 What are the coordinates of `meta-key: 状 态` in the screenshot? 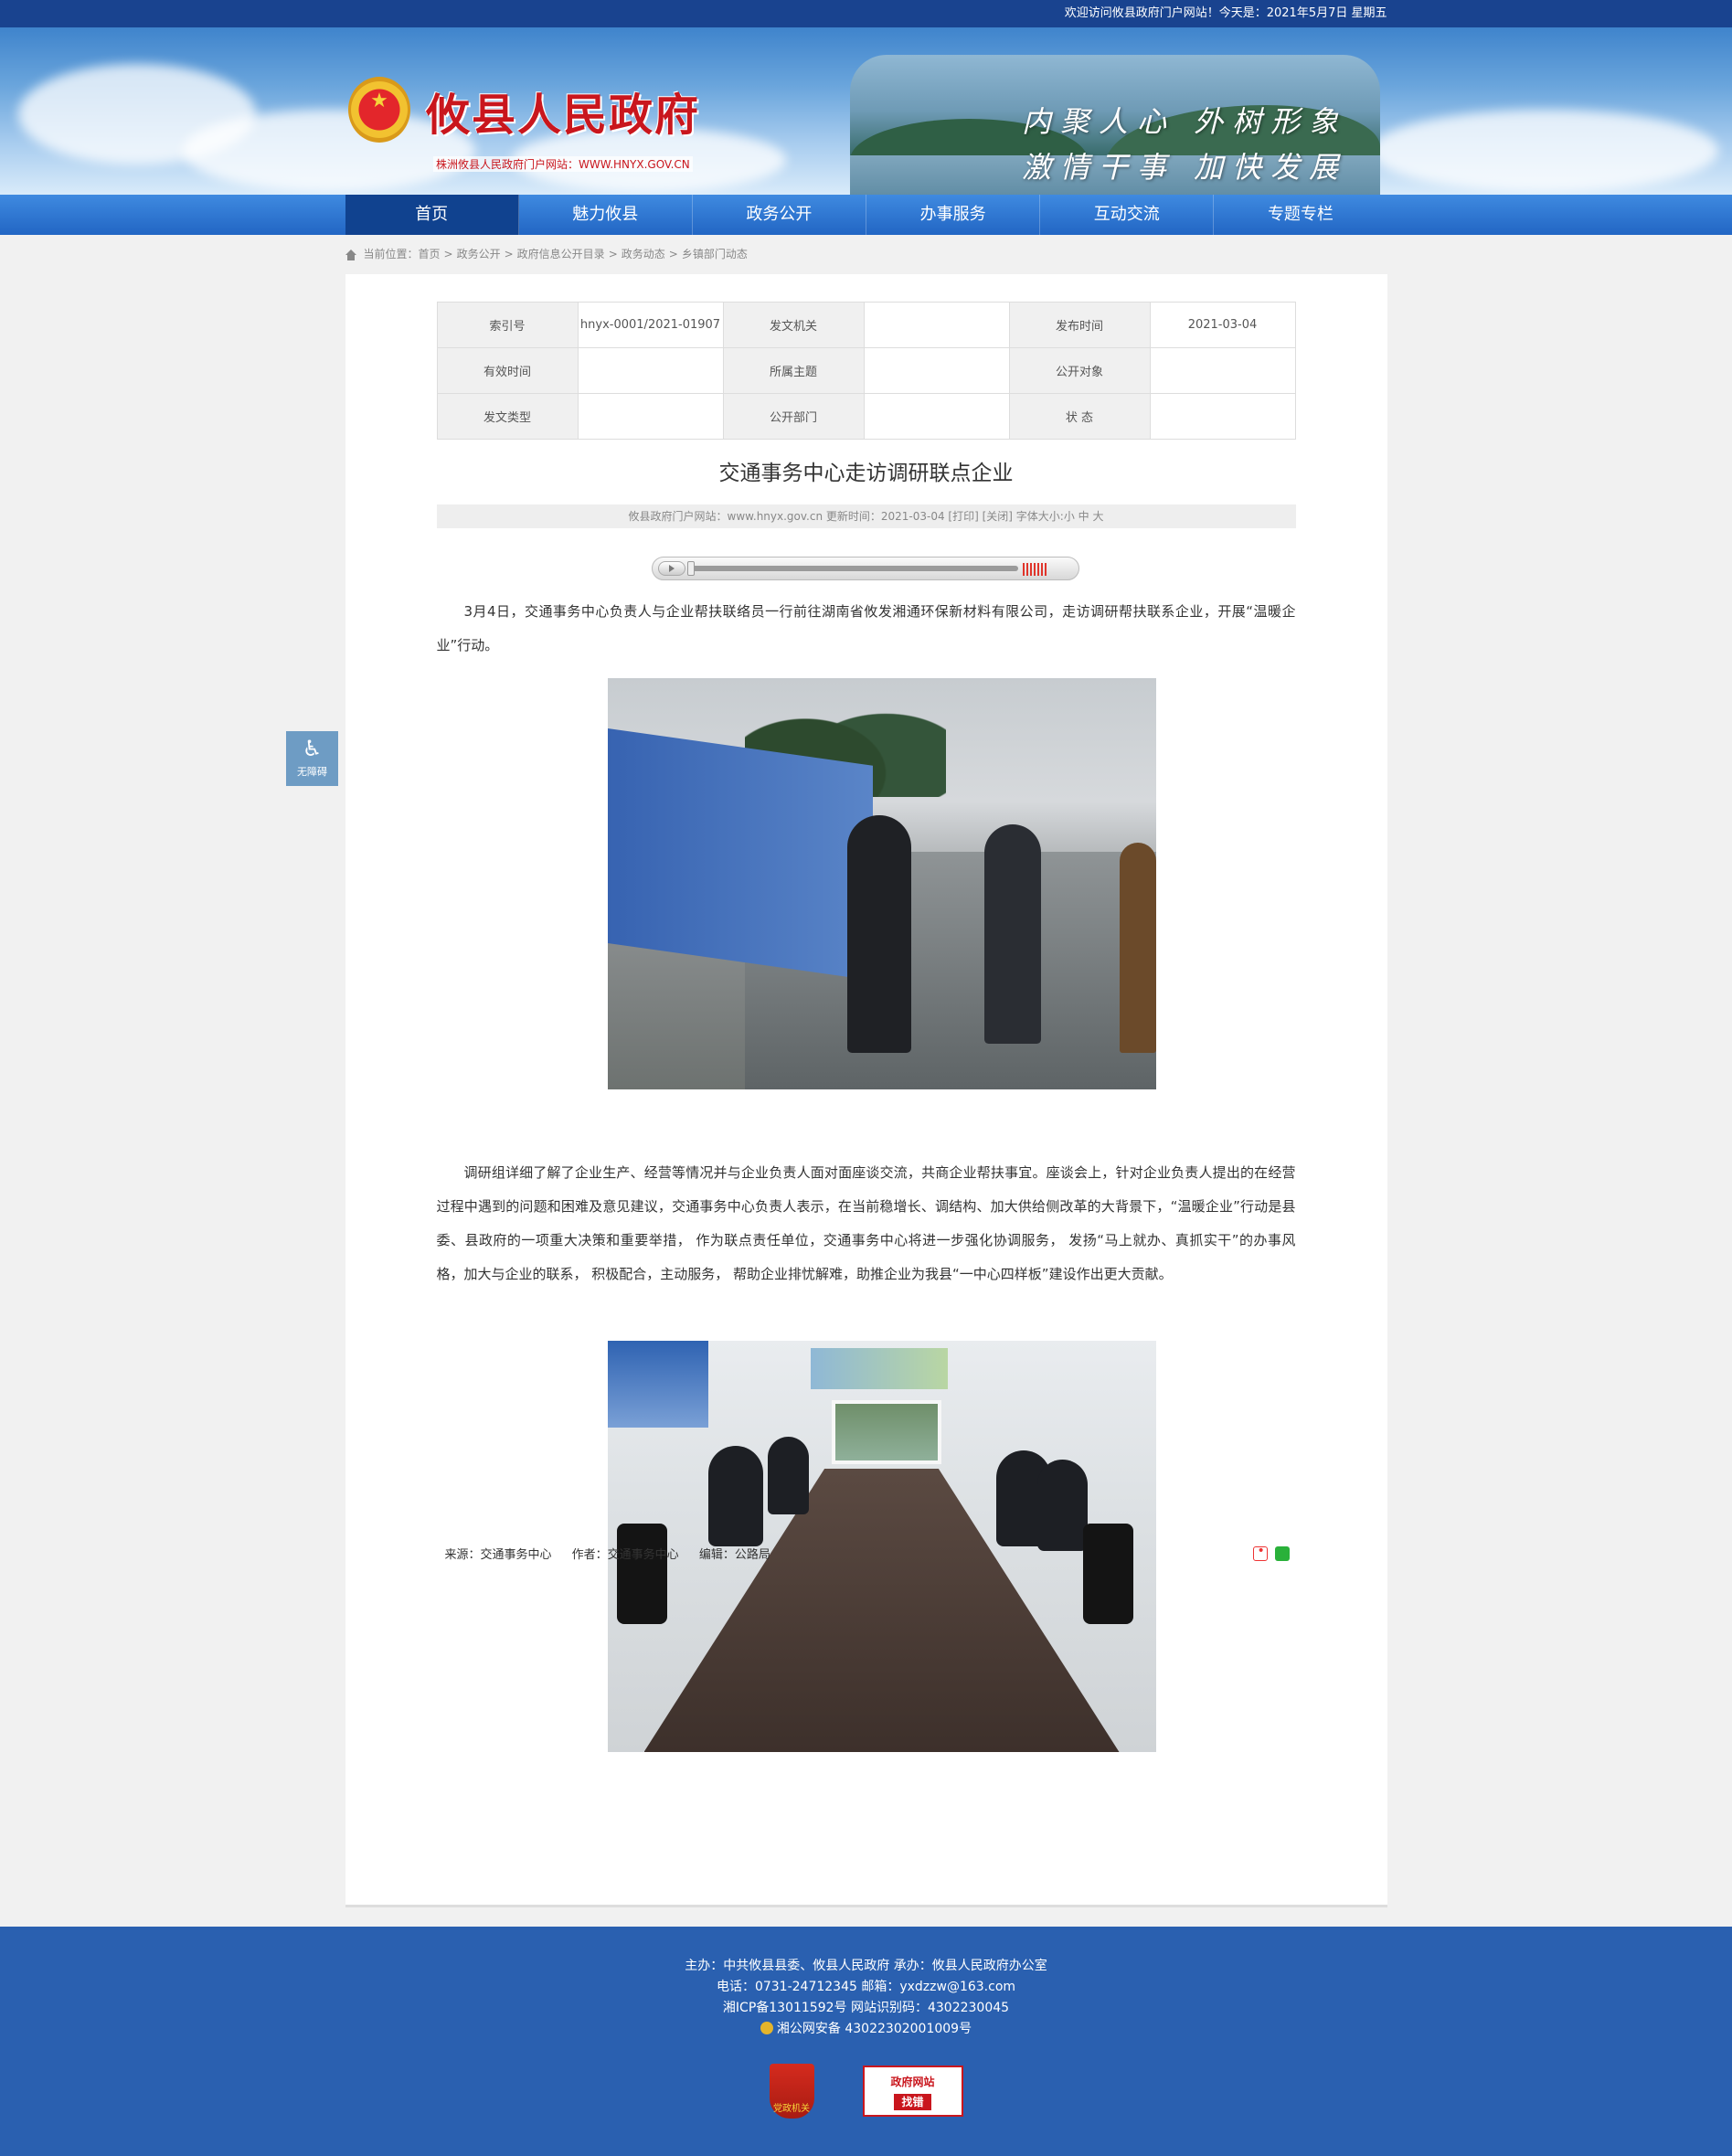 It's located at (1079, 416).